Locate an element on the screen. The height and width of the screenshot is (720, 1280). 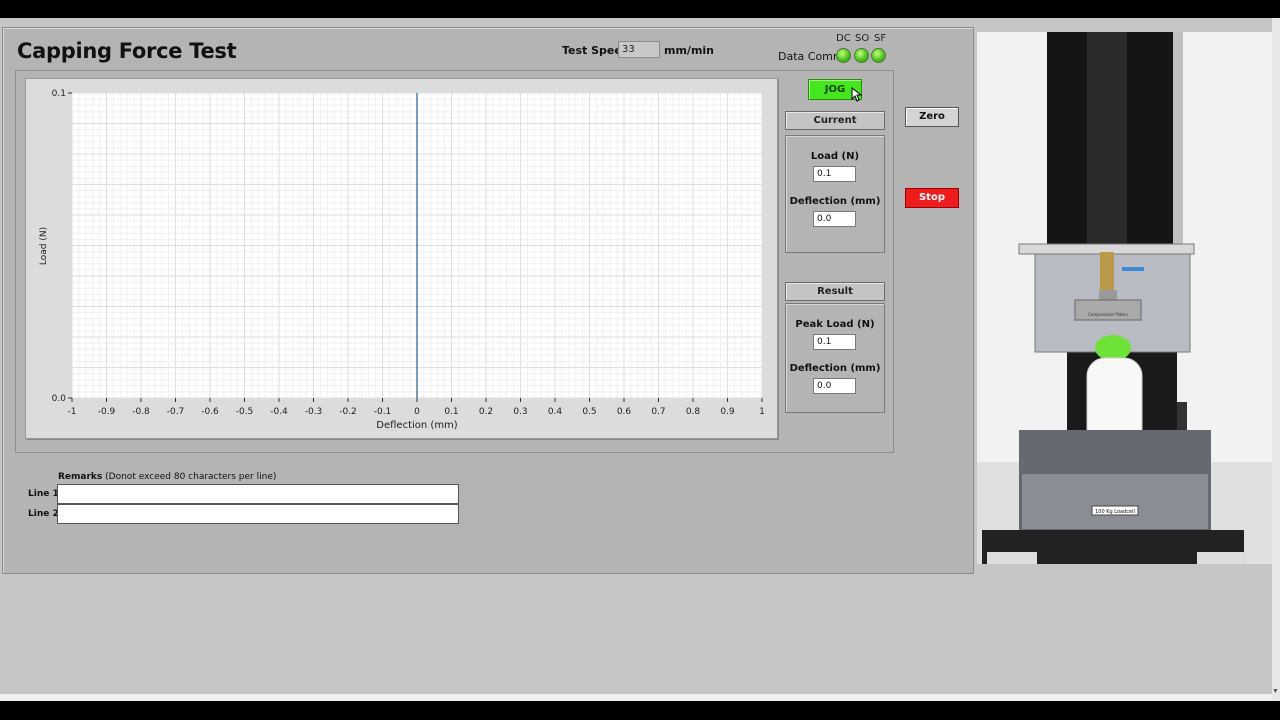
bottom-bar is located at coordinates (640, 710).